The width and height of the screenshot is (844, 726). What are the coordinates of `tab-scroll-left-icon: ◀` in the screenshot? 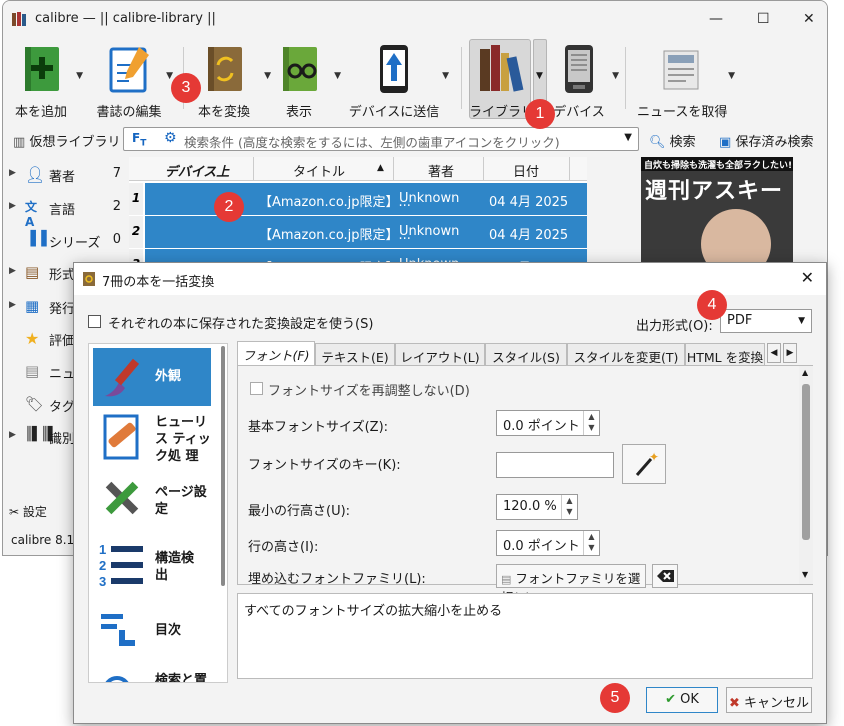 It's located at (774, 353).